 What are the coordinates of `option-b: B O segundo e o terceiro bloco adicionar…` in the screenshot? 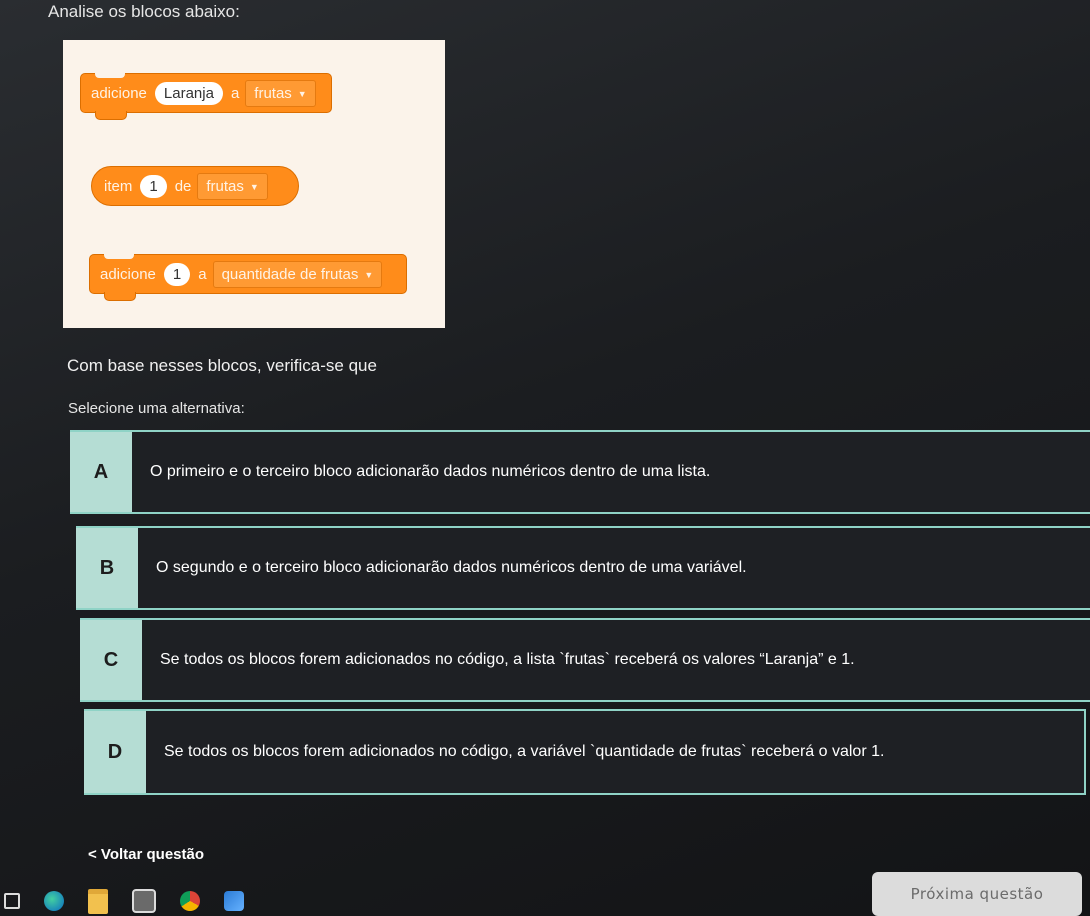 It's located at (583, 568).